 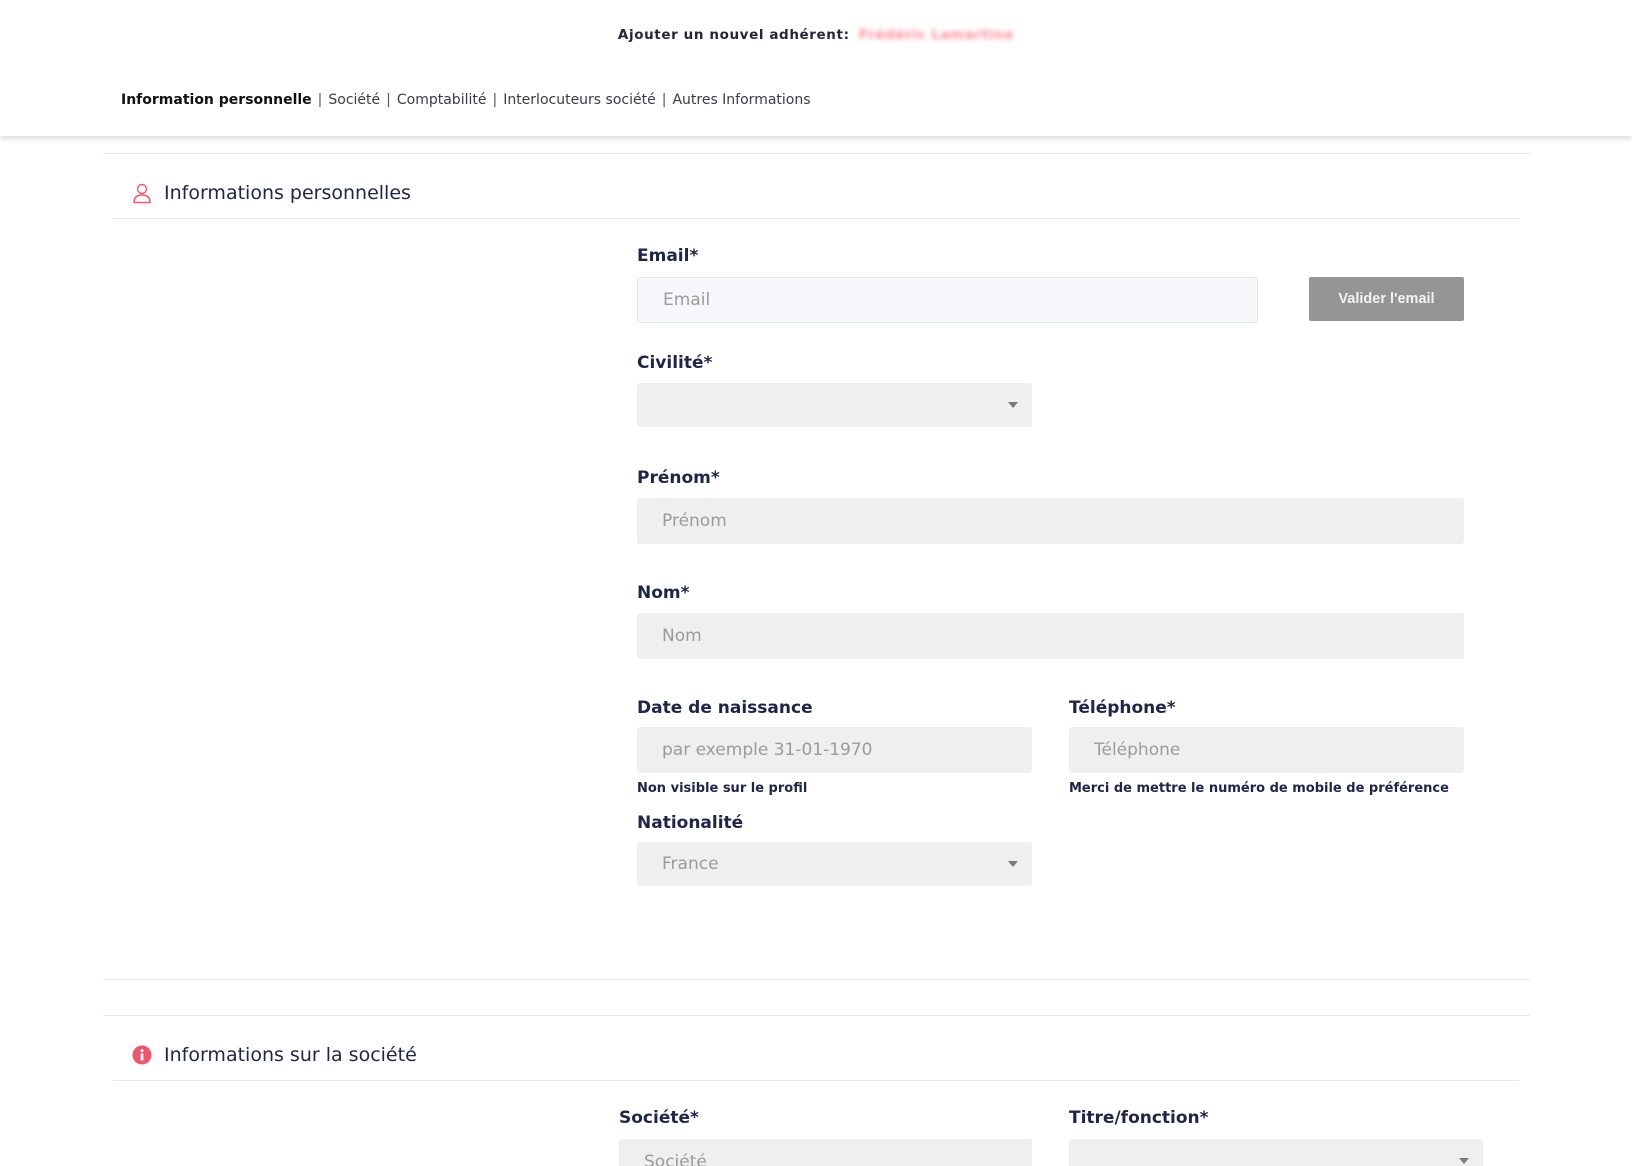 I want to click on civility-select, so click(x=834, y=405).